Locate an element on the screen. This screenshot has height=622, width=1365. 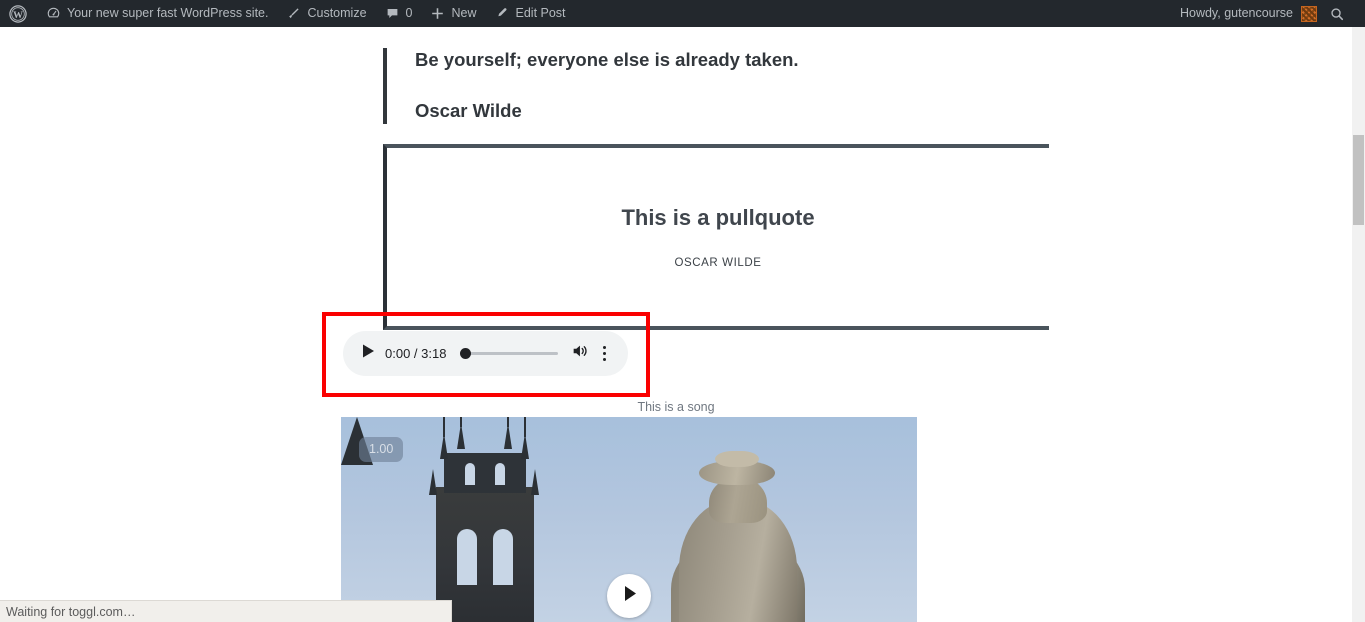
admin-bar-item-new: New is located at coordinates (453, 13).